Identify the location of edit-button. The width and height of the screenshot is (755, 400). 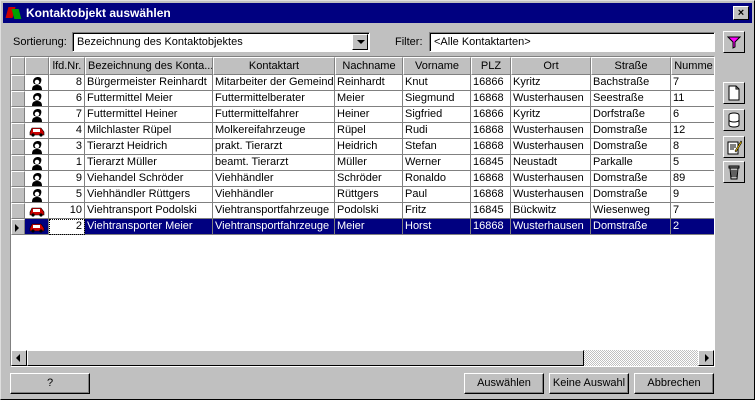
(734, 147).